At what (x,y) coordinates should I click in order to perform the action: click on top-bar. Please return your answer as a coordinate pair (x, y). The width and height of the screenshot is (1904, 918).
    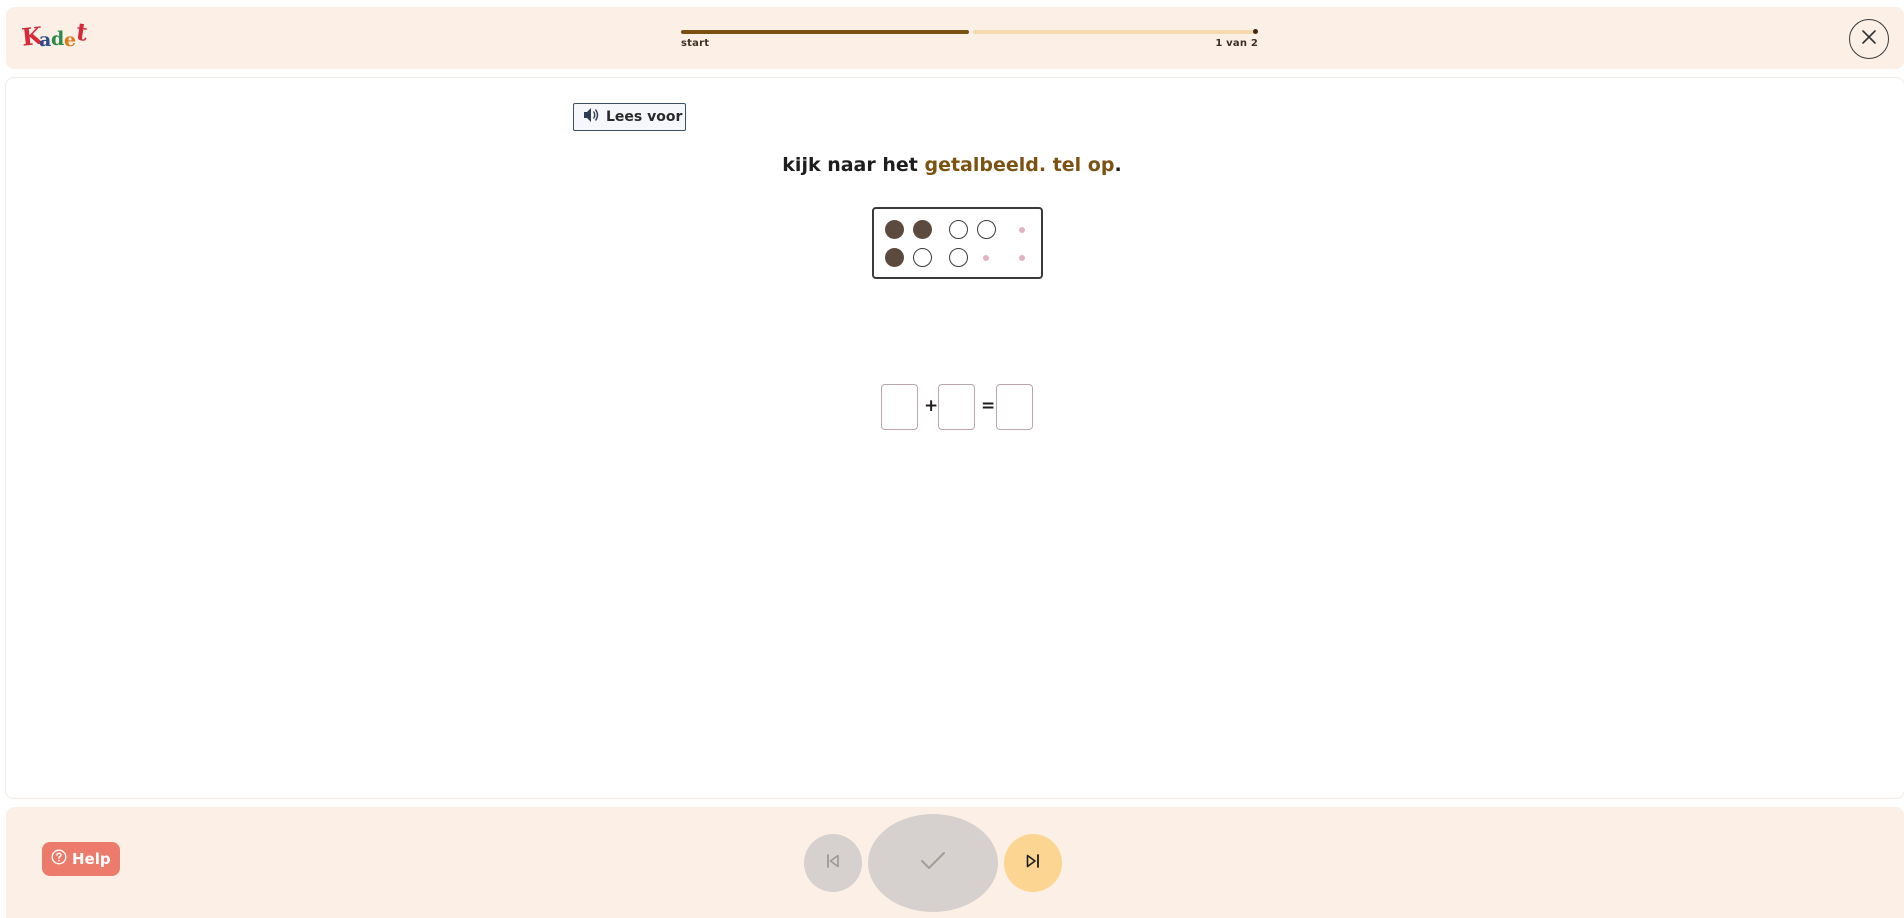
    Looking at the image, I should click on (955, 38).